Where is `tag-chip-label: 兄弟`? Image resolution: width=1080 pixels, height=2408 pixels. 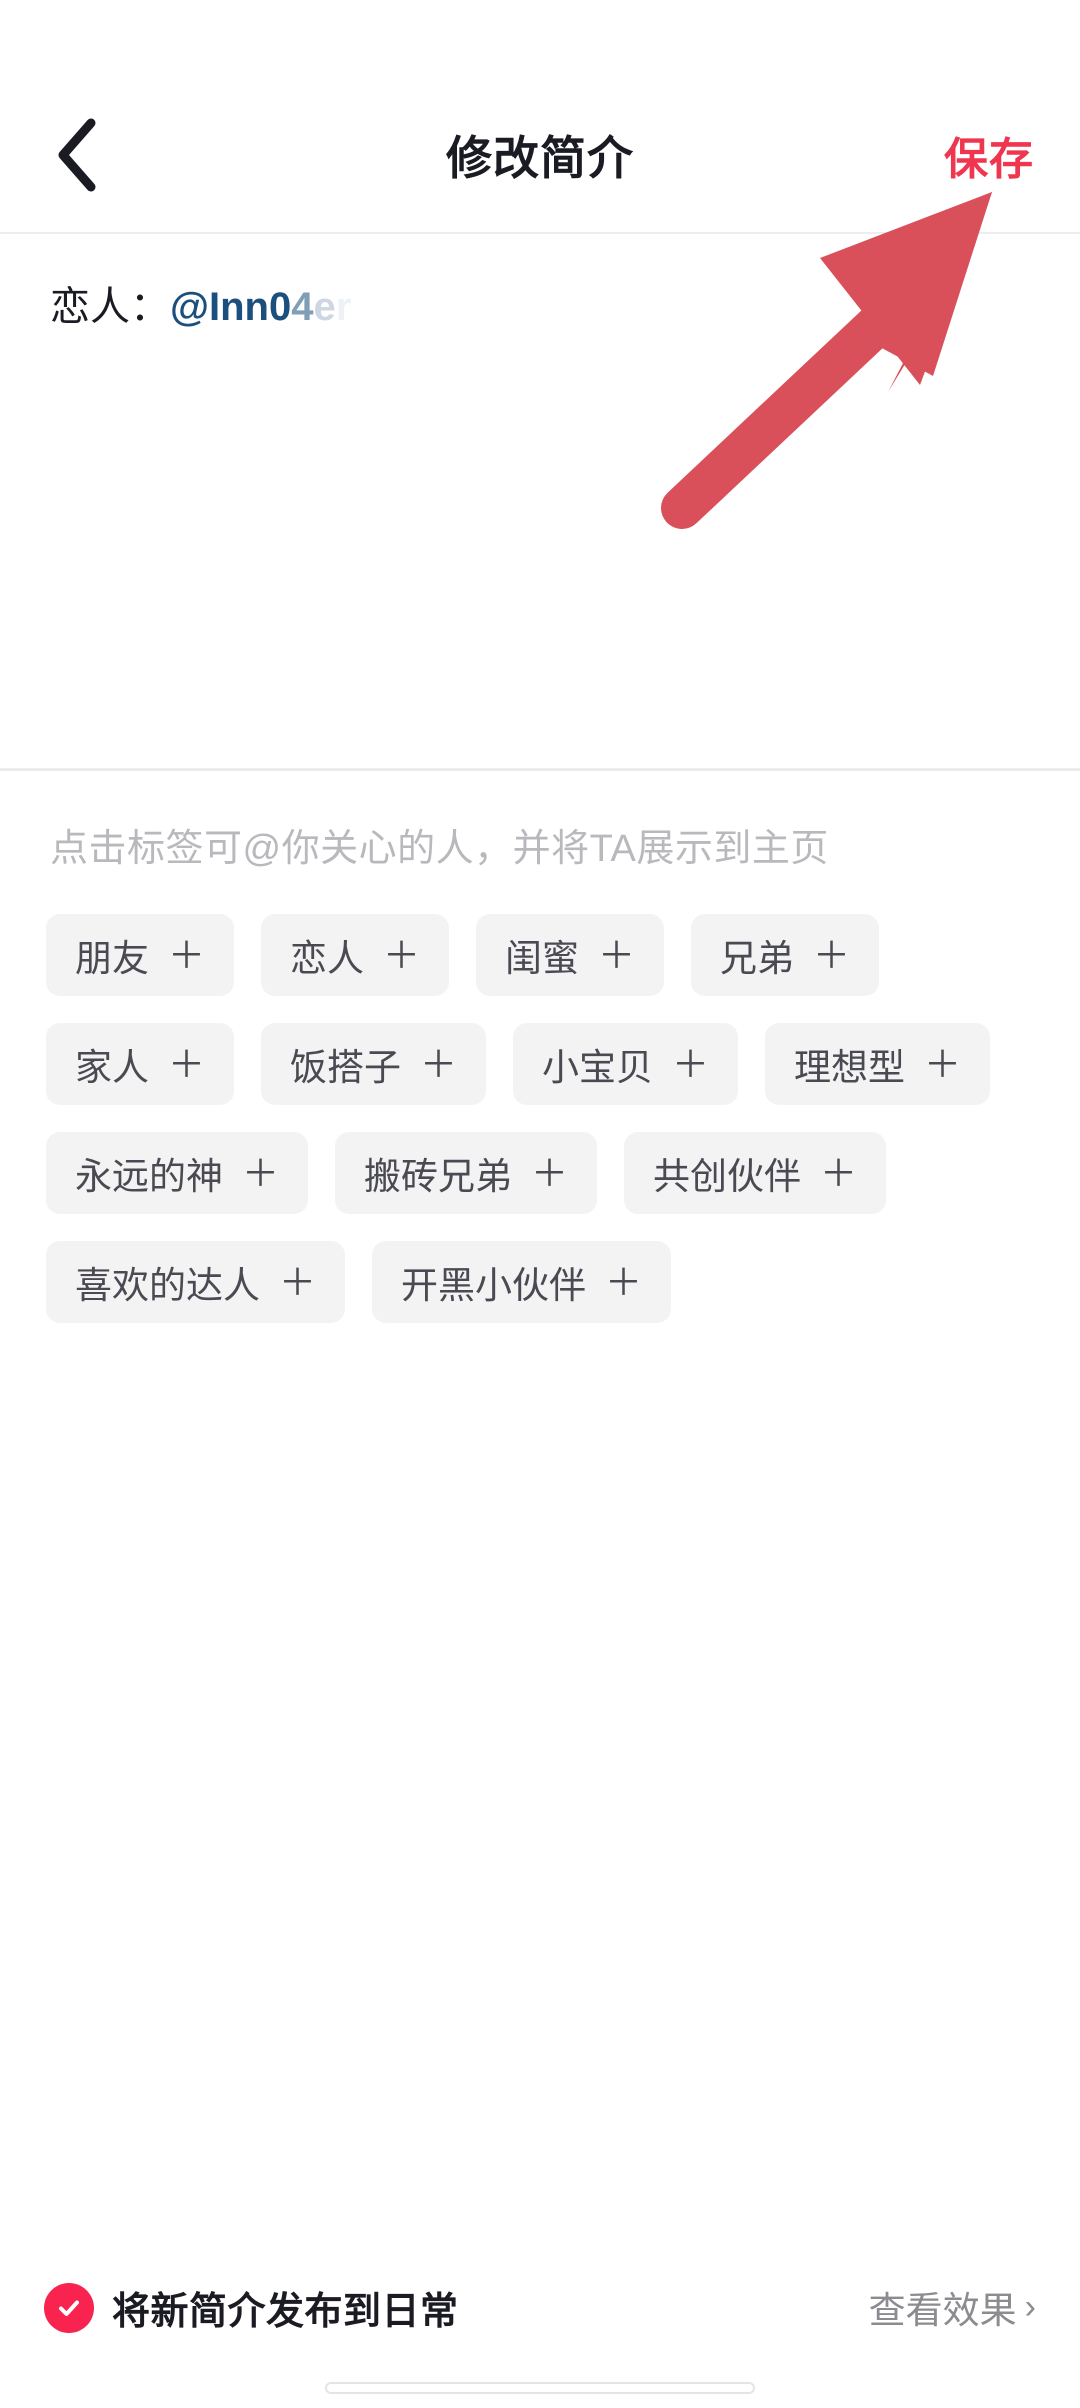 tag-chip-label: 兄弟 is located at coordinates (757, 958).